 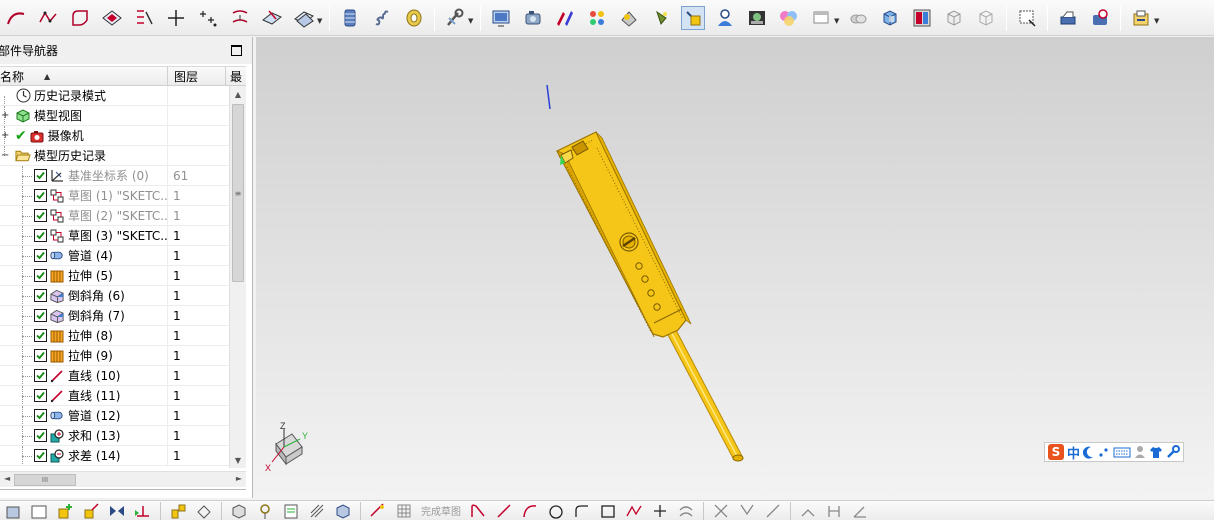 What do you see at coordinates (455, 18) in the screenshot?
I see `spanner-icon` at bounding box center [455, 18].